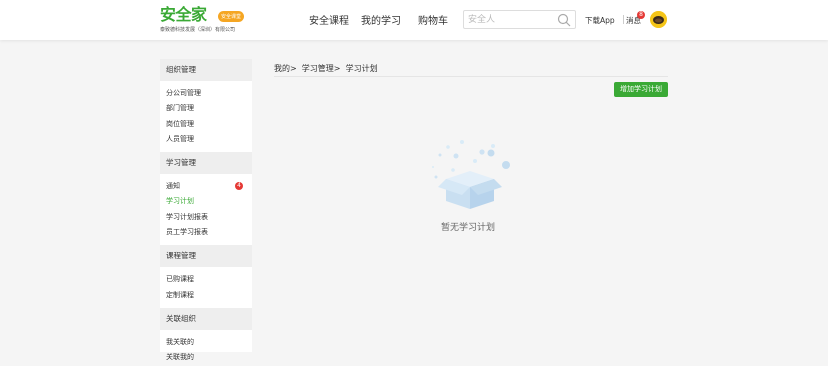  I want to click on sidebar-section-courses: 课程管理, so click(206, 256).